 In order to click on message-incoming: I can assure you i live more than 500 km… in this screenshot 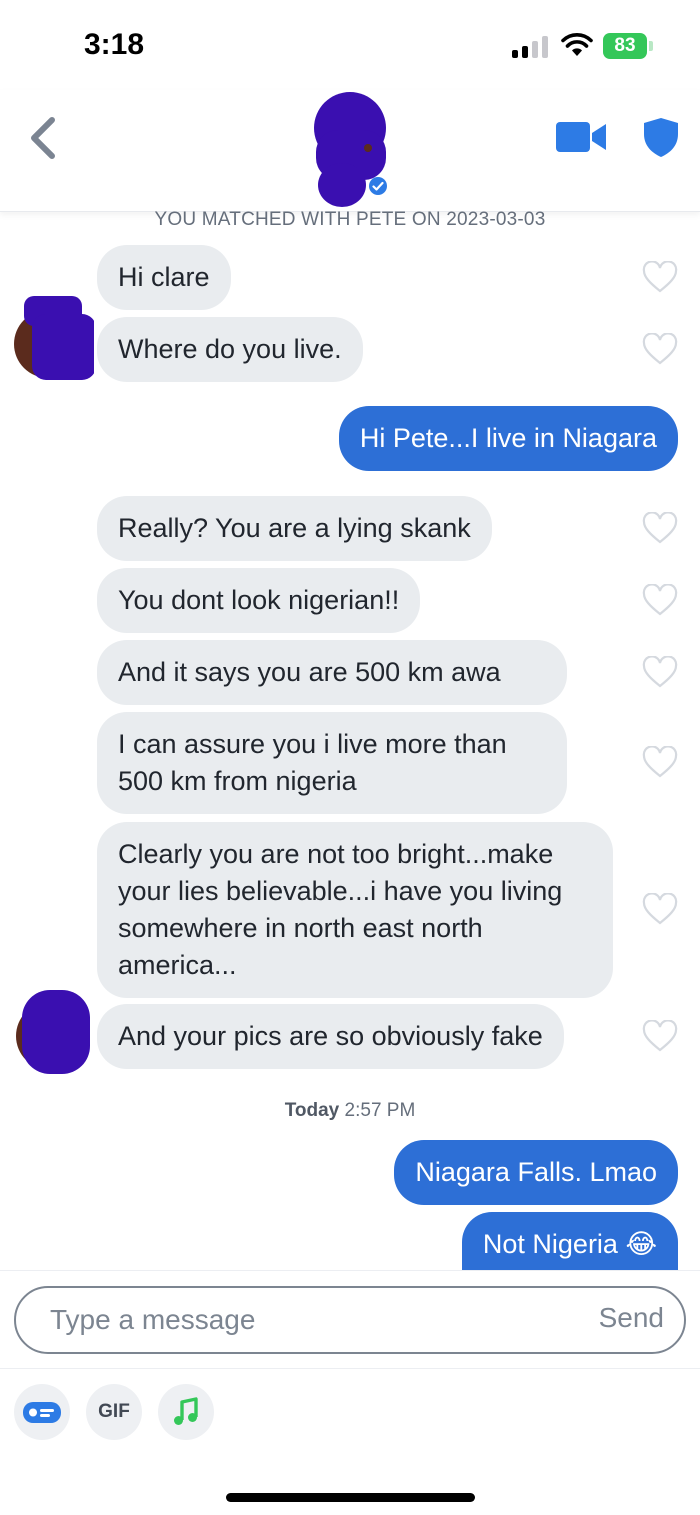, I will do `click(332, 763)`.